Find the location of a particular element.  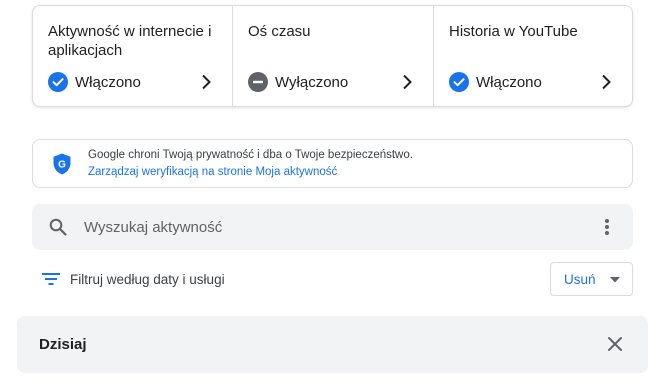

section-header-today: Dzisiaj is located at coordinates (332, 344).